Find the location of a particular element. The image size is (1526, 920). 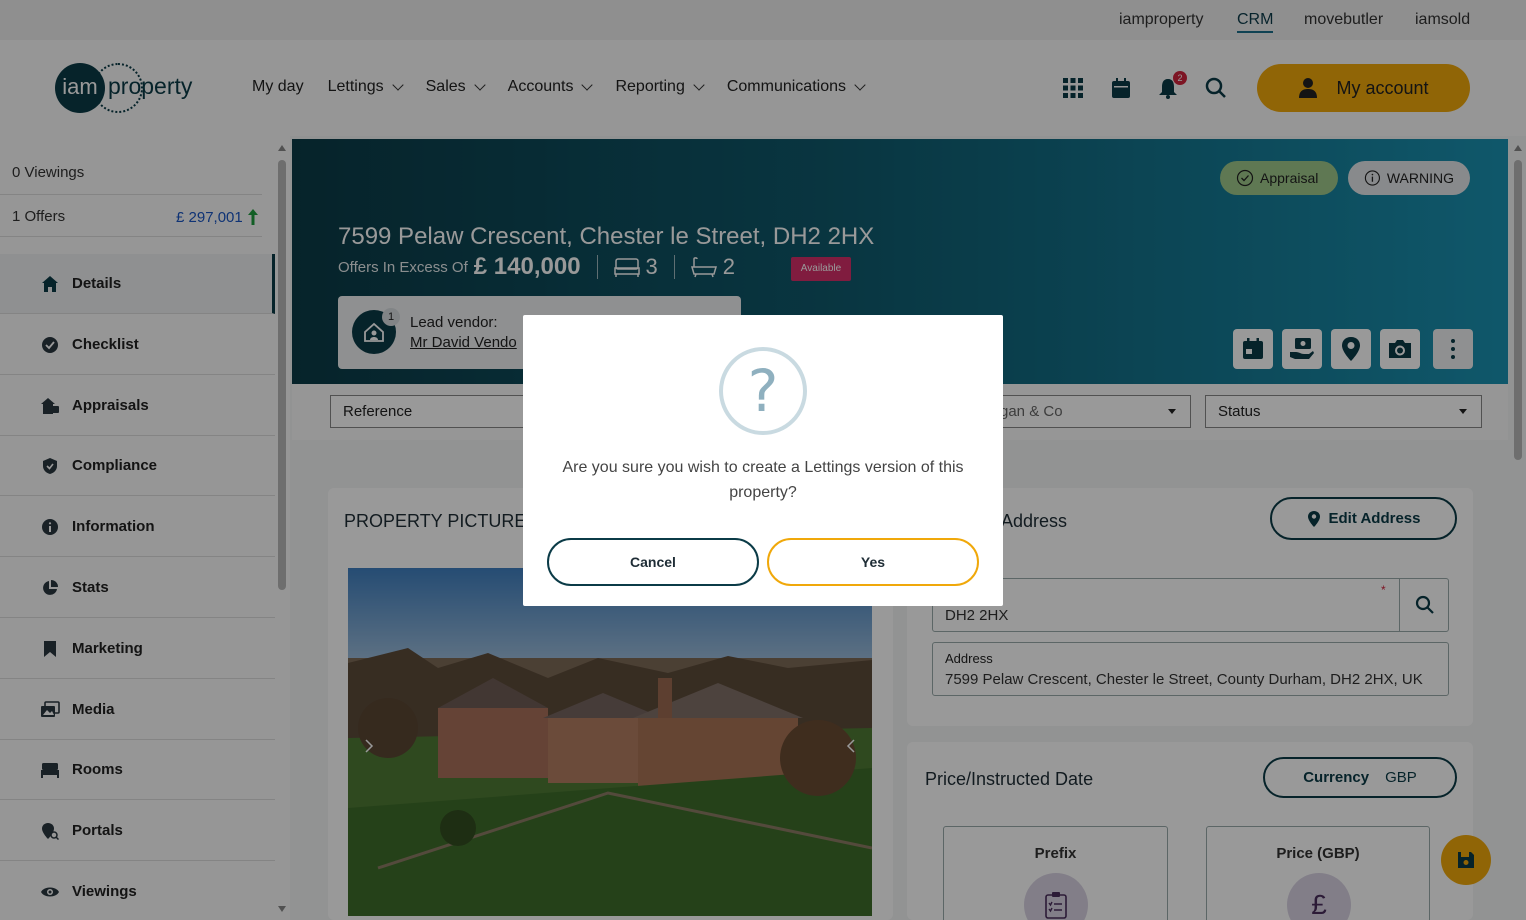

cancel-button: Cancel is located at coordinates (653, 562).